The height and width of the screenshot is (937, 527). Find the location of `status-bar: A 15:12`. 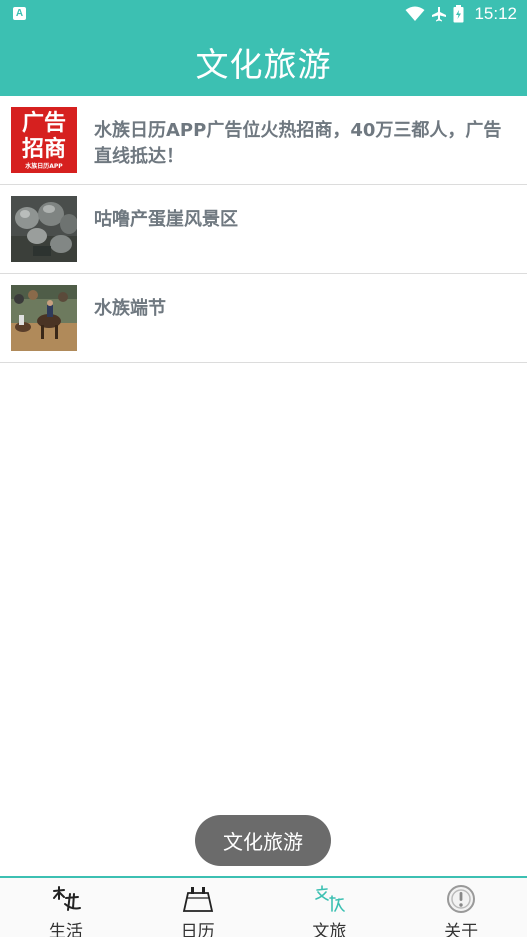

status-bar: A 15:12 is located at coordinates (263, 13).